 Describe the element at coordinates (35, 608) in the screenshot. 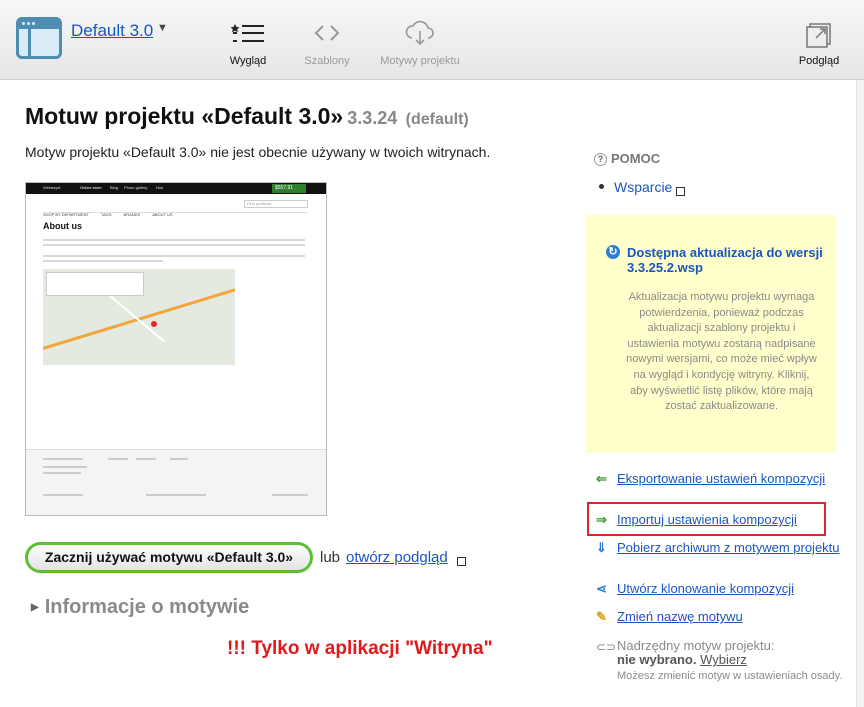

I see `expand-triangle-icon: ▶` at that location.